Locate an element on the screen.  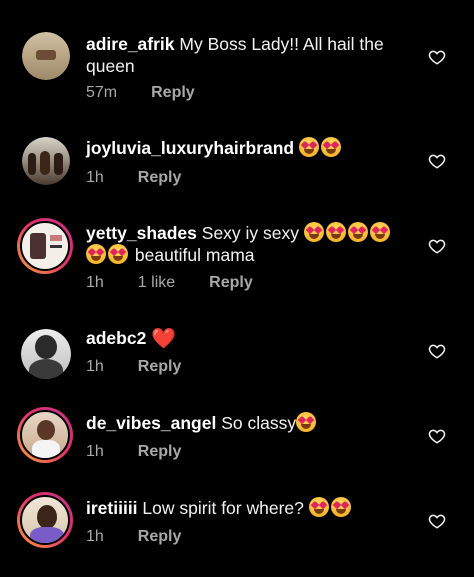
comment-text: iretiiiii Low spirit for where? is located at coordinates (251, 508).